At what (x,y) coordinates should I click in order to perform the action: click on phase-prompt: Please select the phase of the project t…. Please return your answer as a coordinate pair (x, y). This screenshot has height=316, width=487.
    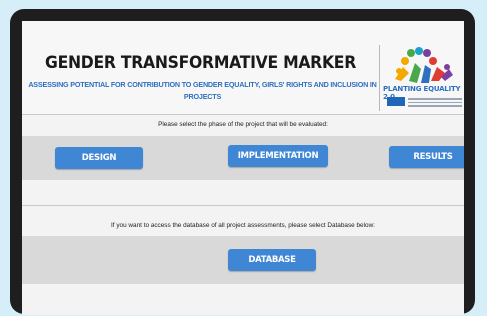
    Looking at the image, I should click on (243, 124).